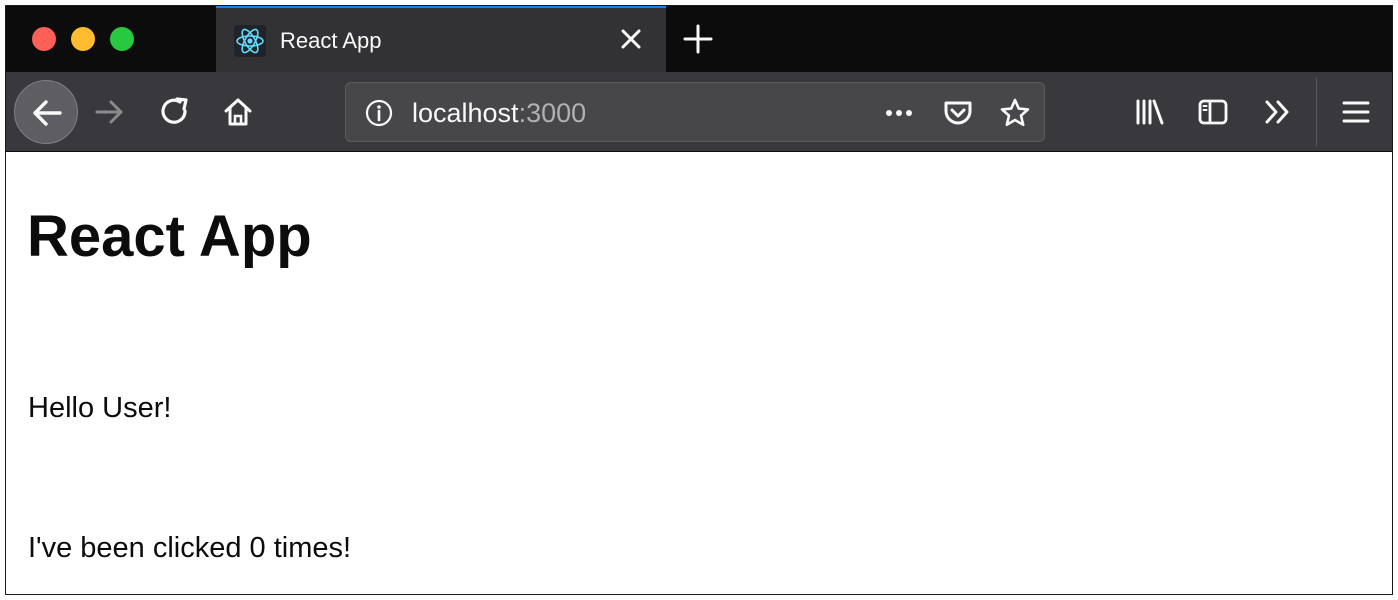  What do you see at coordinates (1356, 112) in the screenshot?
I see `hamburger-menu-icon` at bounding box center [1356, 112].